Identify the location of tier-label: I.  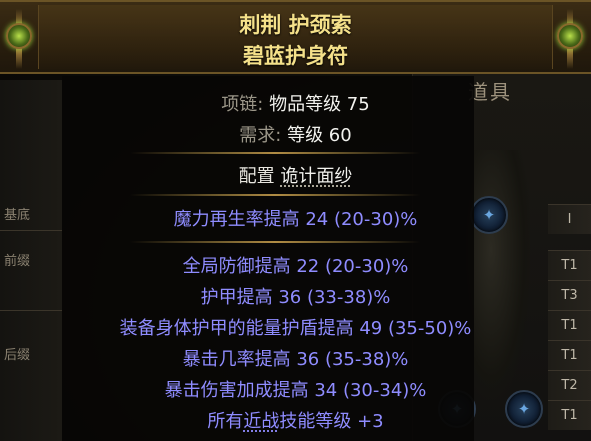
(569, 219).